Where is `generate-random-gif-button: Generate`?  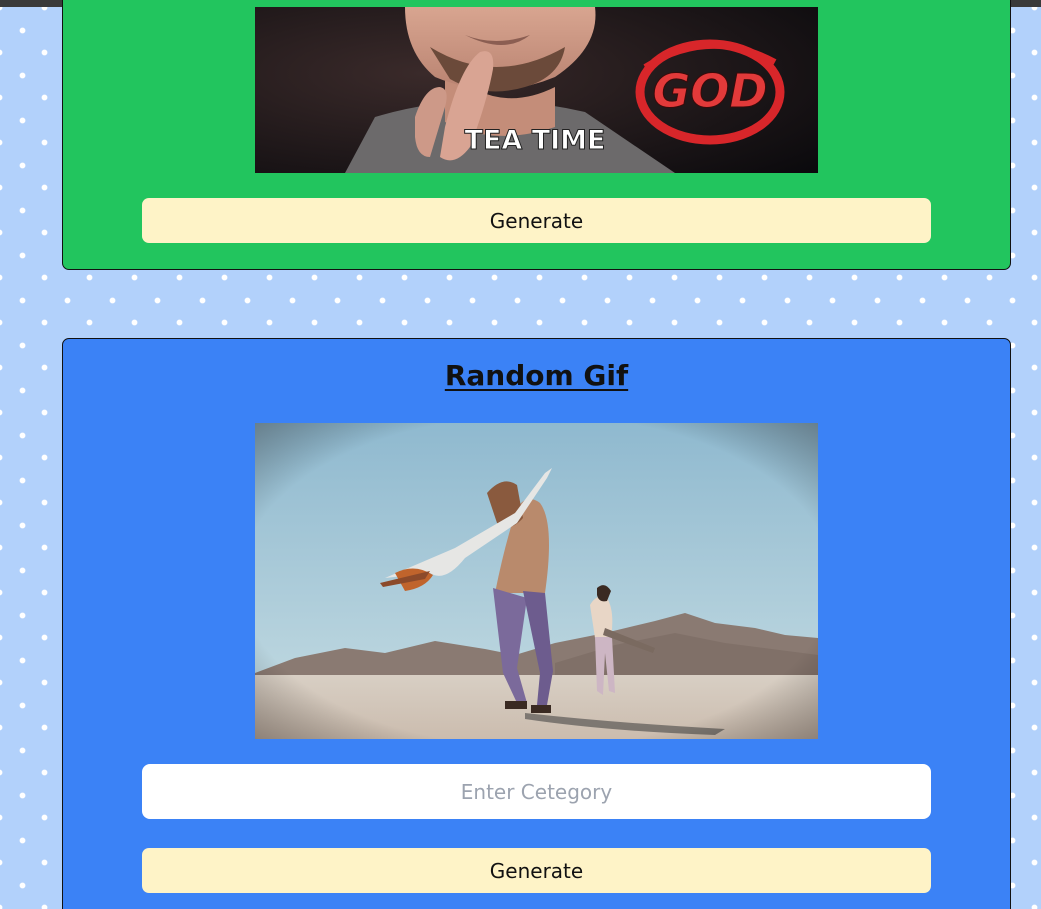
generate-random-gif-button: Generate is located at coordinates (536, 870).